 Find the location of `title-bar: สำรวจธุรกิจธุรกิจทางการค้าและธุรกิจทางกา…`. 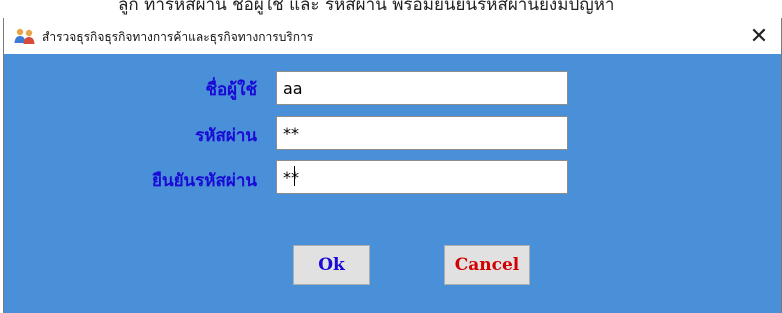

title-bar: สำรวจธุรกิจธุรกิจทางการค้าและธุรกิจทางกา… is located at coordinates (392, 36).